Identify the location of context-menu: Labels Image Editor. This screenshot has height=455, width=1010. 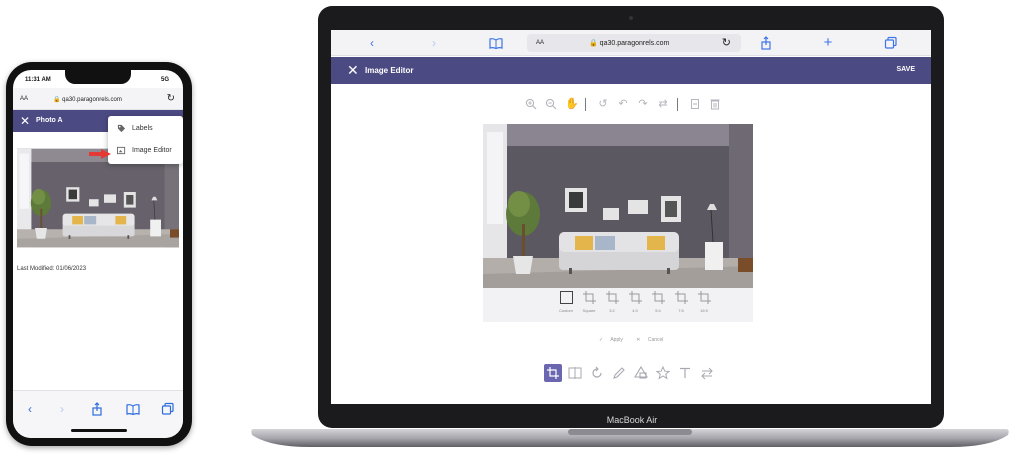
(145, 140).